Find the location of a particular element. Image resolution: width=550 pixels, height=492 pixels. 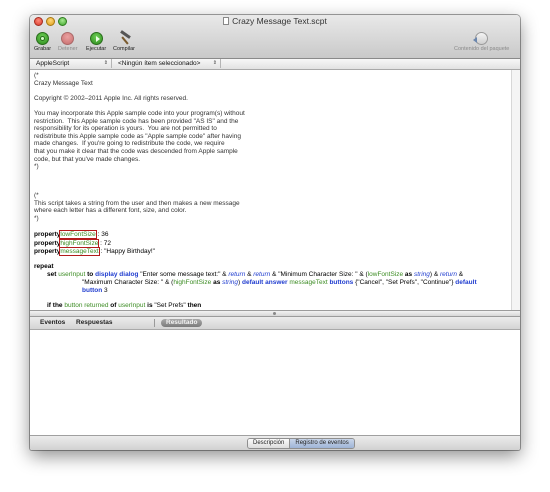

bottom-bar: Descripción Registro de eventos is located at coordinates (275, 442).